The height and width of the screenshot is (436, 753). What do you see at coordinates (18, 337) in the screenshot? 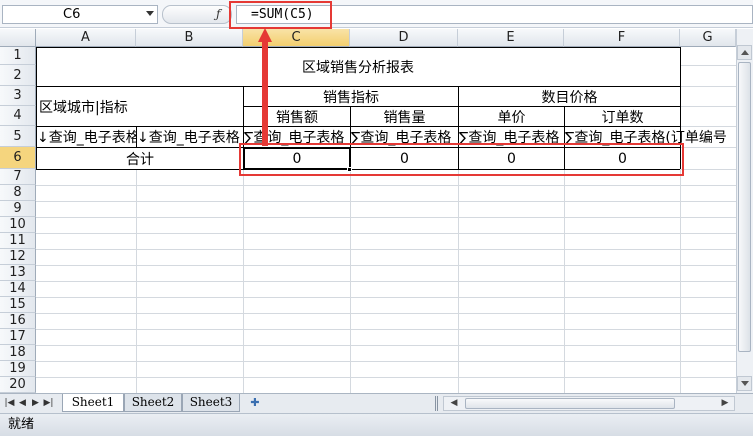
I see `row-header-17: 17` at bounding box center [18, 337].